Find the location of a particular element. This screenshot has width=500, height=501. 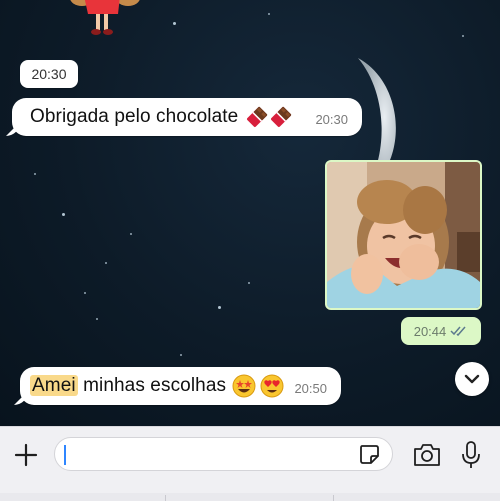

photo-message-meta: 20:44 is located at coordinates (441, 331).